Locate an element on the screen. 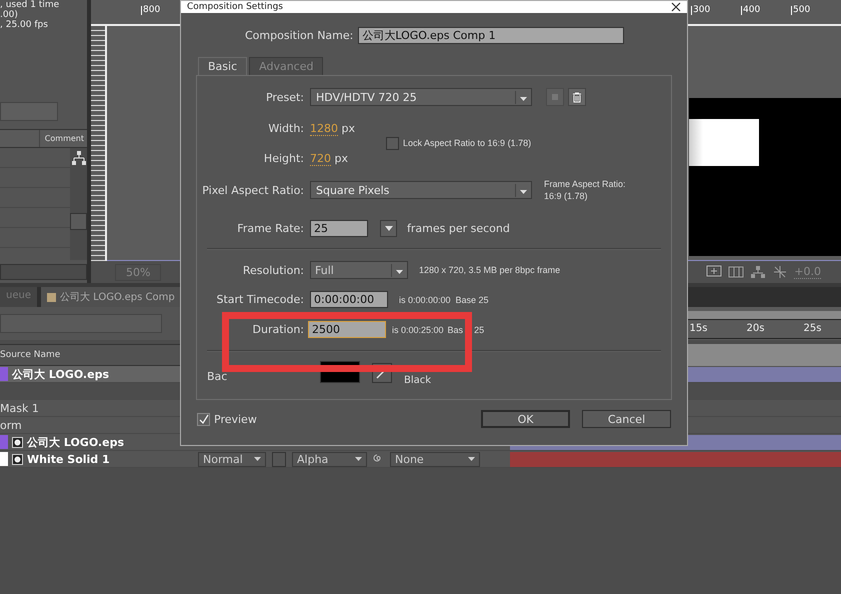 Image resolution: width=841 pixels, height=594 pixels. field-label: Start Timecode: is located at coordinates (259, 299).